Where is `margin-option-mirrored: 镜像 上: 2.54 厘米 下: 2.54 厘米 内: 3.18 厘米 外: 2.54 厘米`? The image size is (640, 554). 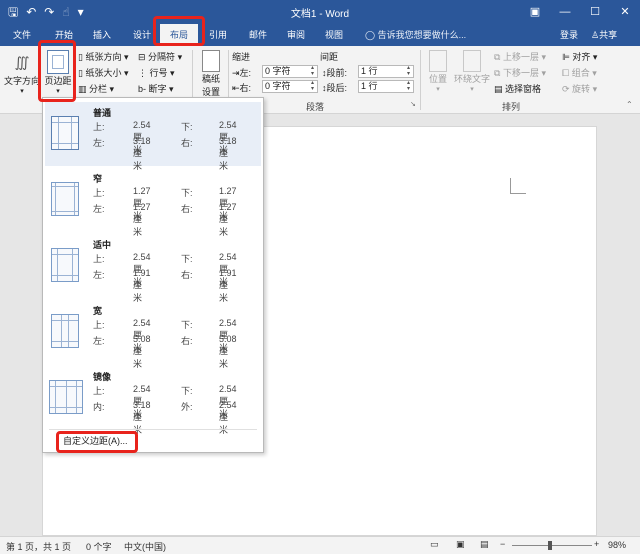 margin-option-mirrored: 镜像 上: 2.54 厘米 下: 2.54 厘米 内: 3.18 厘米 外: 2.54 厘米 is located at coordinates (153, 400).